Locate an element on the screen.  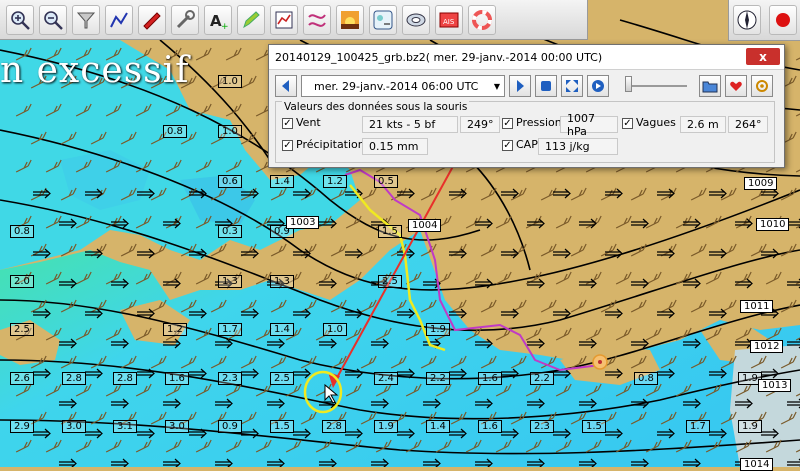
open-file-button is located at coordinates (710, 86).